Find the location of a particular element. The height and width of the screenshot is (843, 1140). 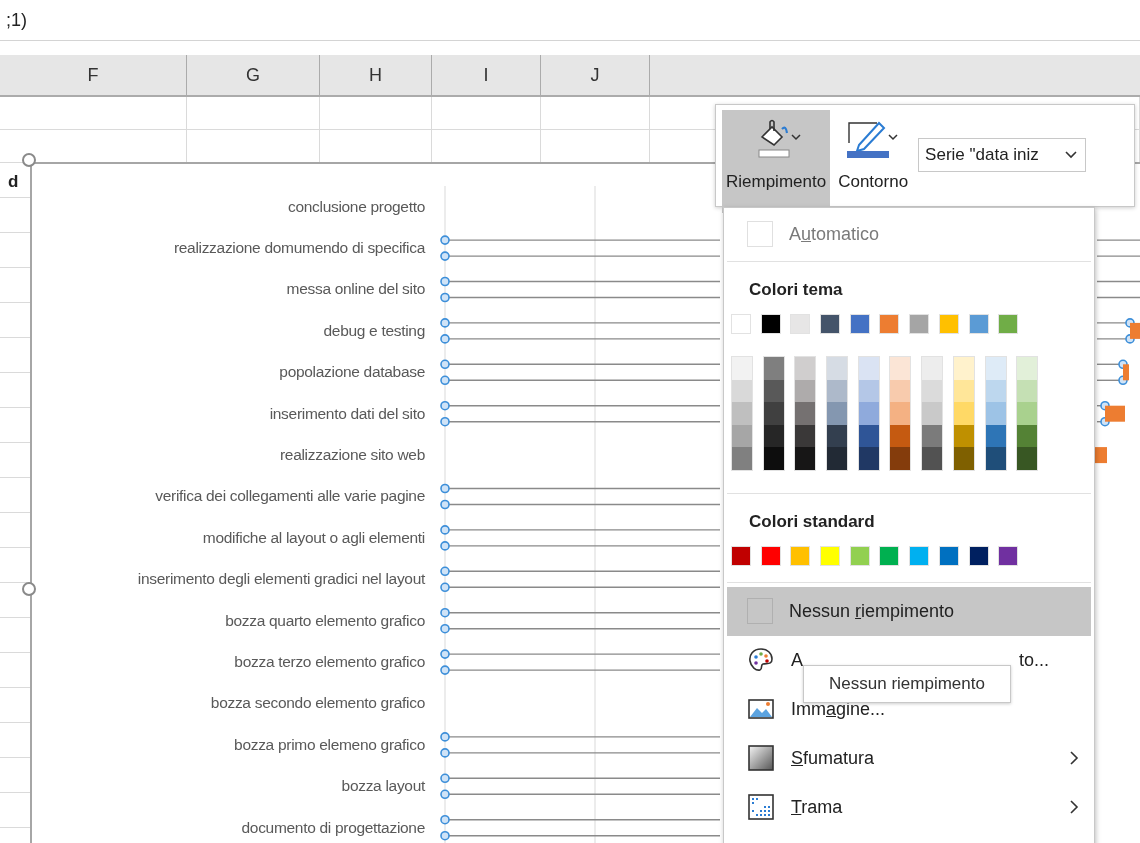

resize-handle is located at coordinates (29, 160).